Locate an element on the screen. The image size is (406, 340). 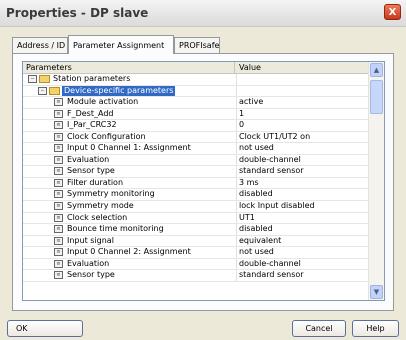
parameter-name: Clock Configuration is located at coordinates (106, 136).